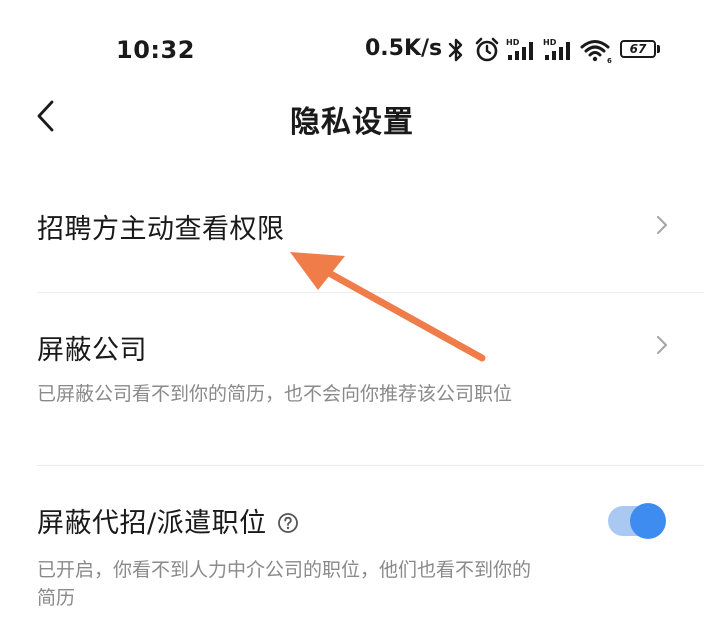 The width and height of the screenshot is (704, 640). I want to click on setting-title-wrap: 屏蔽代招/派遣职位, so click(168, 520).